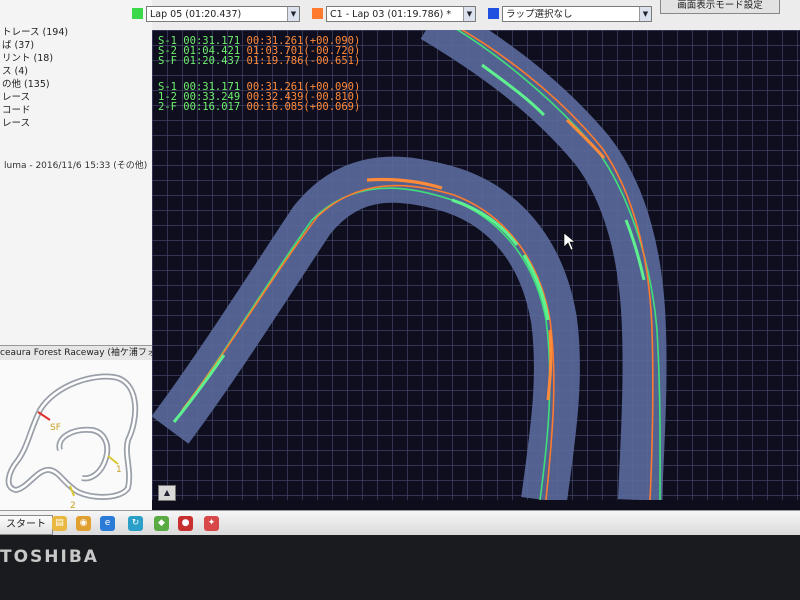 This screenshot has height=600, width=800. What do you see at coordinates (569, 241) in the screenshot?
I see `mouse-cursor-icon` at bounding box center [569, 241].